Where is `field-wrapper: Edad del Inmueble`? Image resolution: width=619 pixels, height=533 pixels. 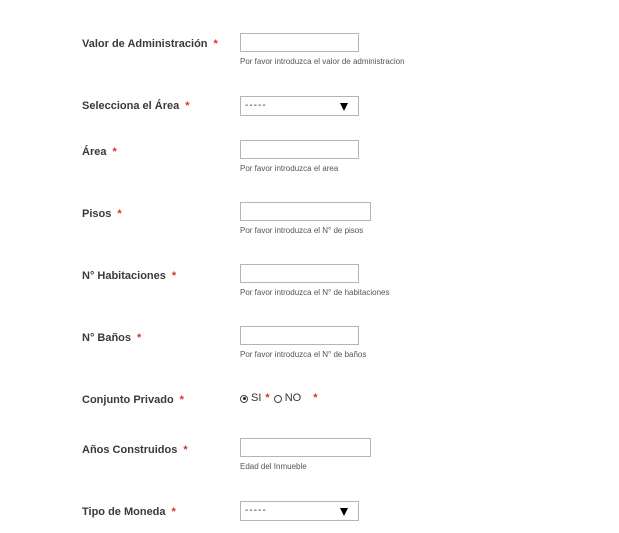 field-wrapper: Edad del Inmueble is located at coordinates (305, 455).